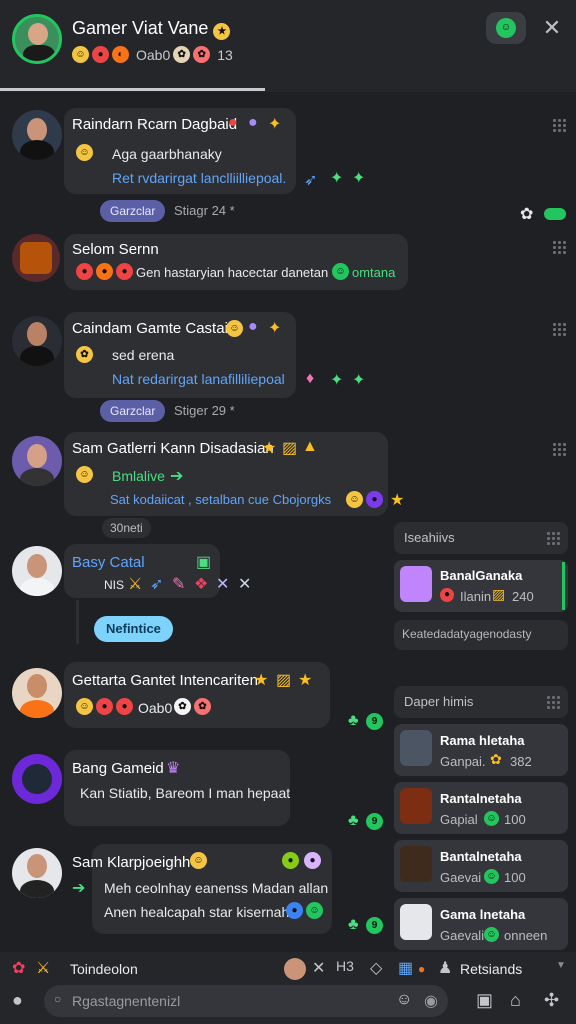 This screenshot has height=1024, width=576. I want to click on bottom-label: Retsiands, so click(491, 969).